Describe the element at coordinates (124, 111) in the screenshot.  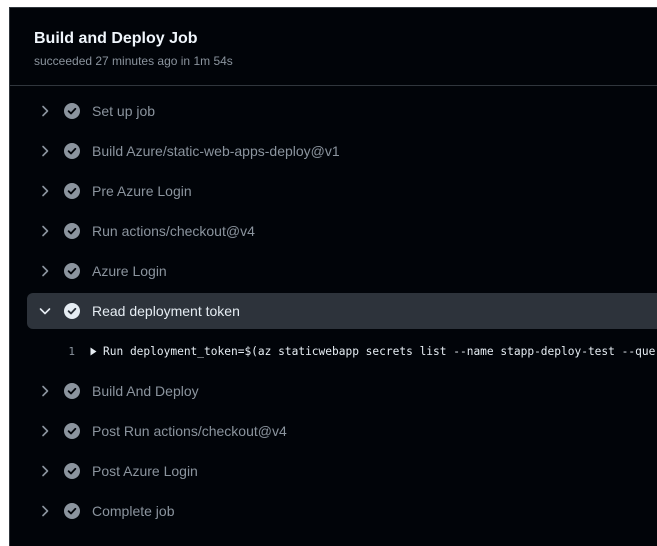
I see `step-label: Set up job` at that location.